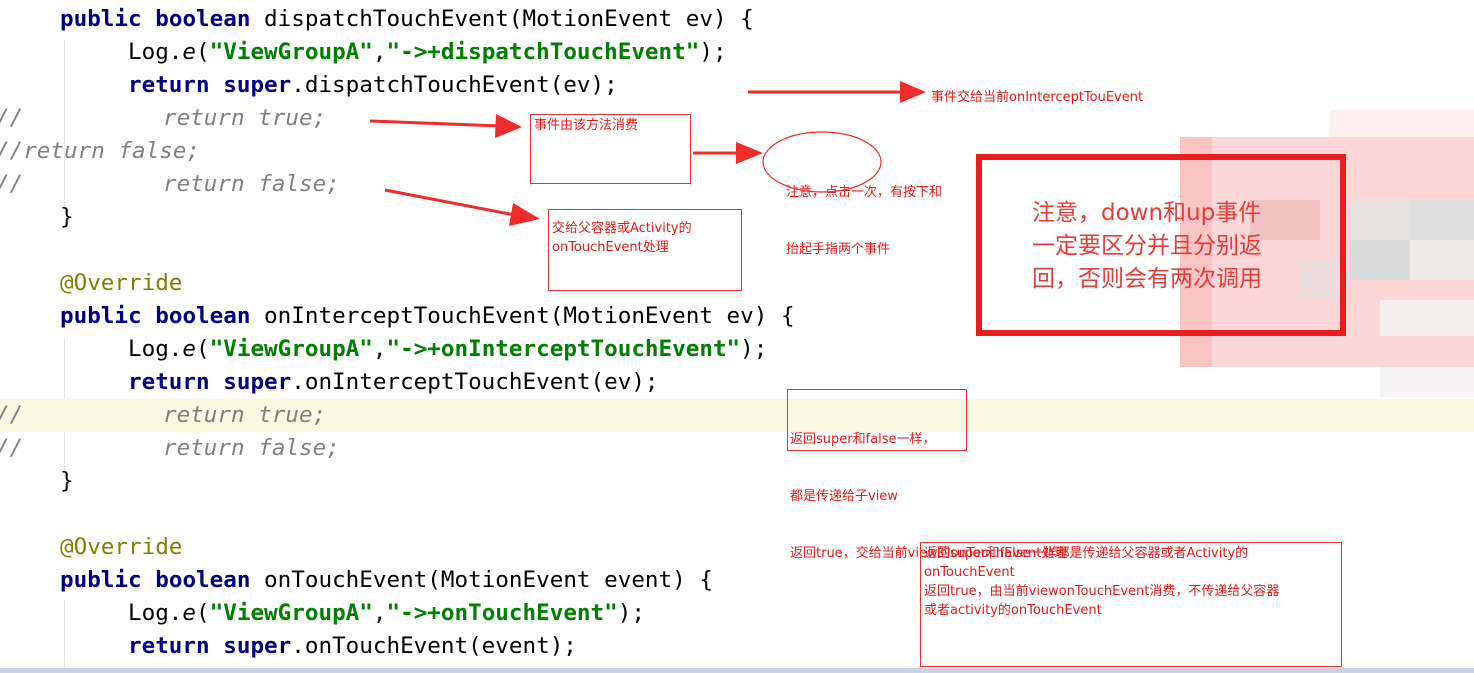 The width and height of the screenshot is (1474, 673). I want to click on arrow-dispatch-super, so click(837, 92).